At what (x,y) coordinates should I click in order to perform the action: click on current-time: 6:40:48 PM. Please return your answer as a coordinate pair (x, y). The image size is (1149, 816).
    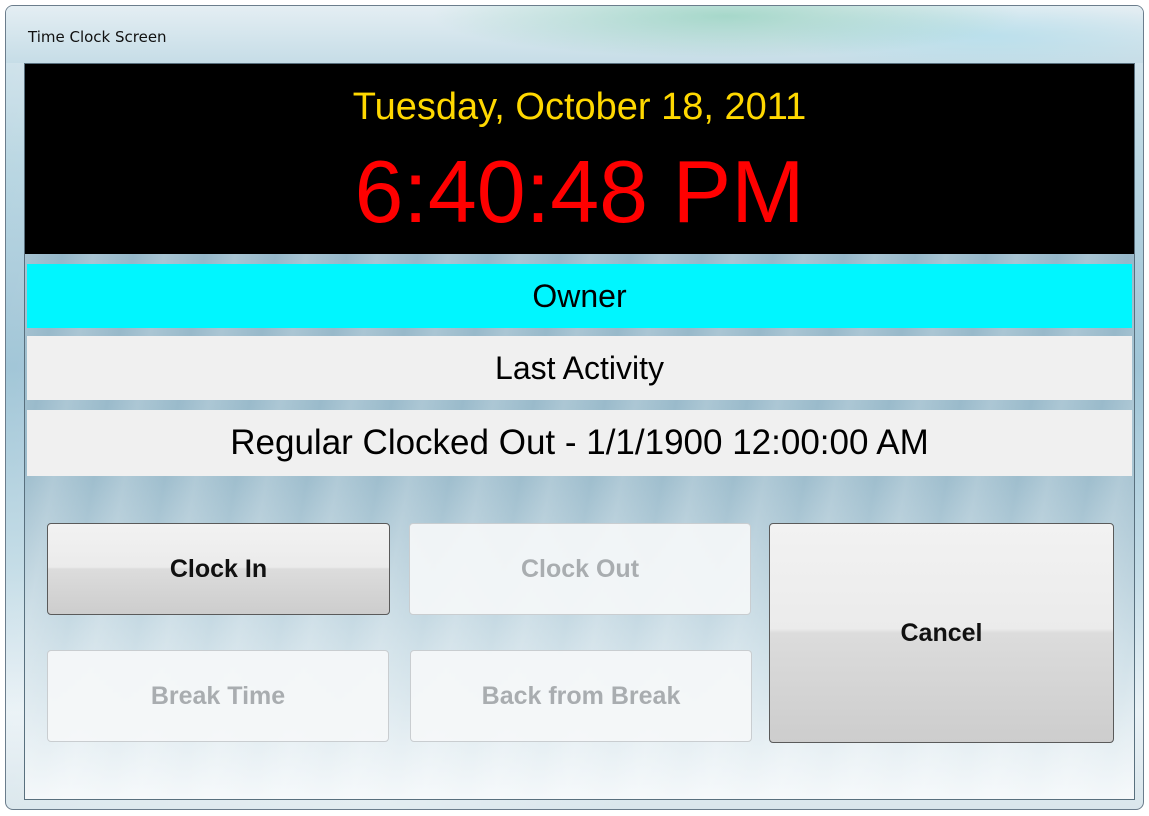
    Looking at the image, I should click on (579, 191).